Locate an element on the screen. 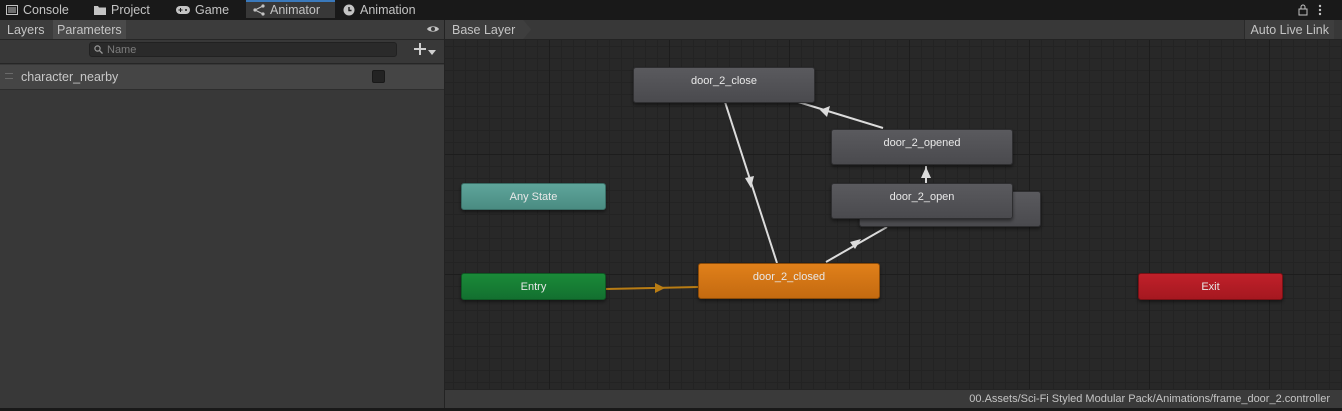 This screenshot has width=1342, height=411. state-any-state: Any State is located at coordinates (533, 196).